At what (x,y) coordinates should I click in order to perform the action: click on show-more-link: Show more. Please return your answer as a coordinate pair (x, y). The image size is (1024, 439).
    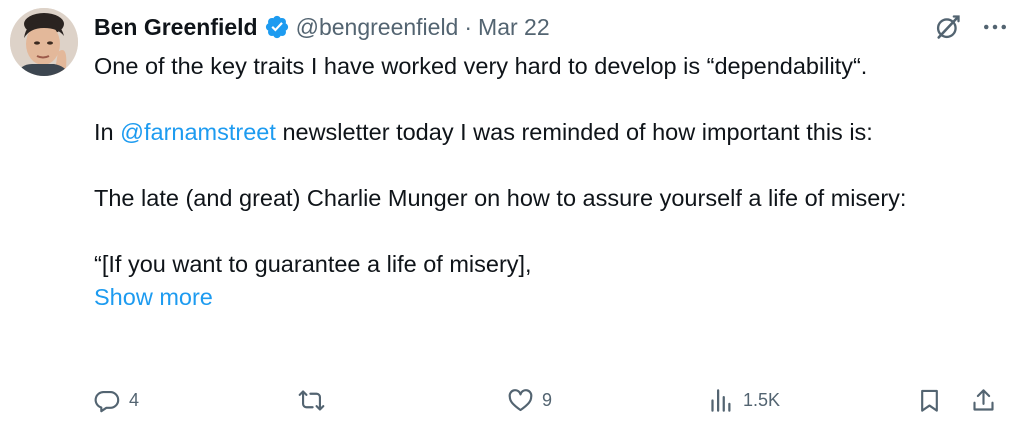
    Looking at the image, I should click on (549, 297).